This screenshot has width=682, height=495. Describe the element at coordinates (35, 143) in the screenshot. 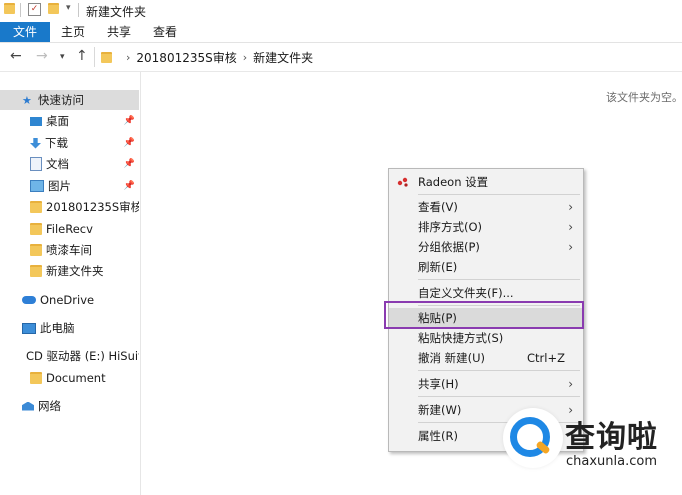

I see `download-icon` at that location.